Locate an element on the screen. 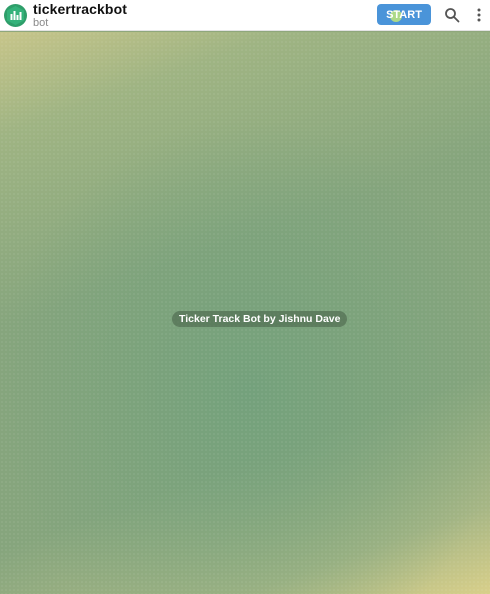 Image resolution: width=490 pixels, height=594 pixels. chat-header: tickertrackbot bot START is located at coordinates (245, 15).